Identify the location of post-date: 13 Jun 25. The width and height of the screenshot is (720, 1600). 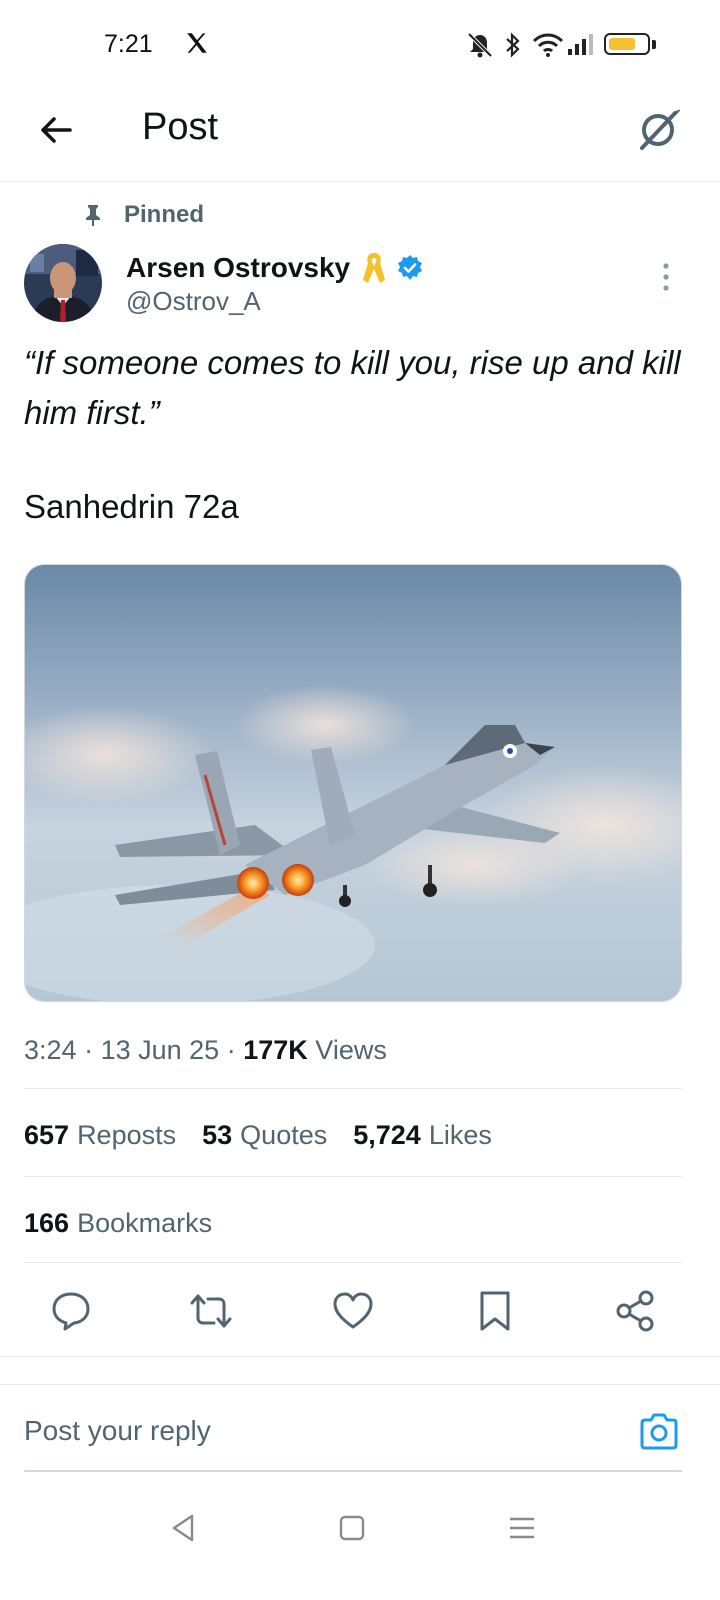
(160, 1050).